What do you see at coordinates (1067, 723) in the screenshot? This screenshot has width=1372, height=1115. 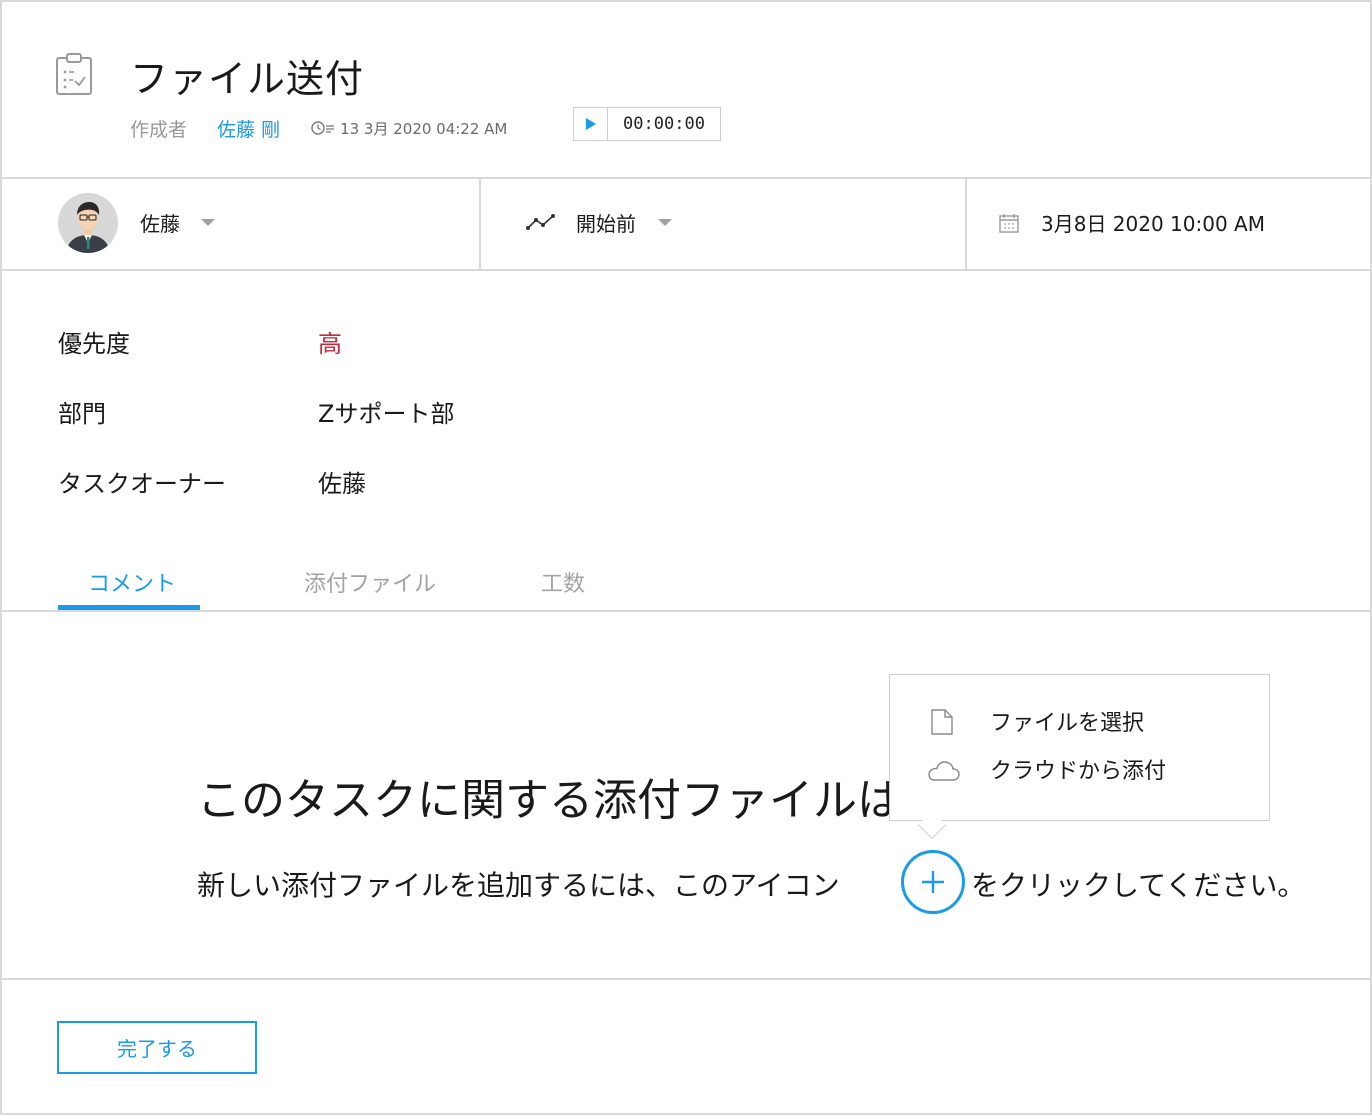 I see `menu-item-label: ファイルを選択` at bounding box center [1067, 723].